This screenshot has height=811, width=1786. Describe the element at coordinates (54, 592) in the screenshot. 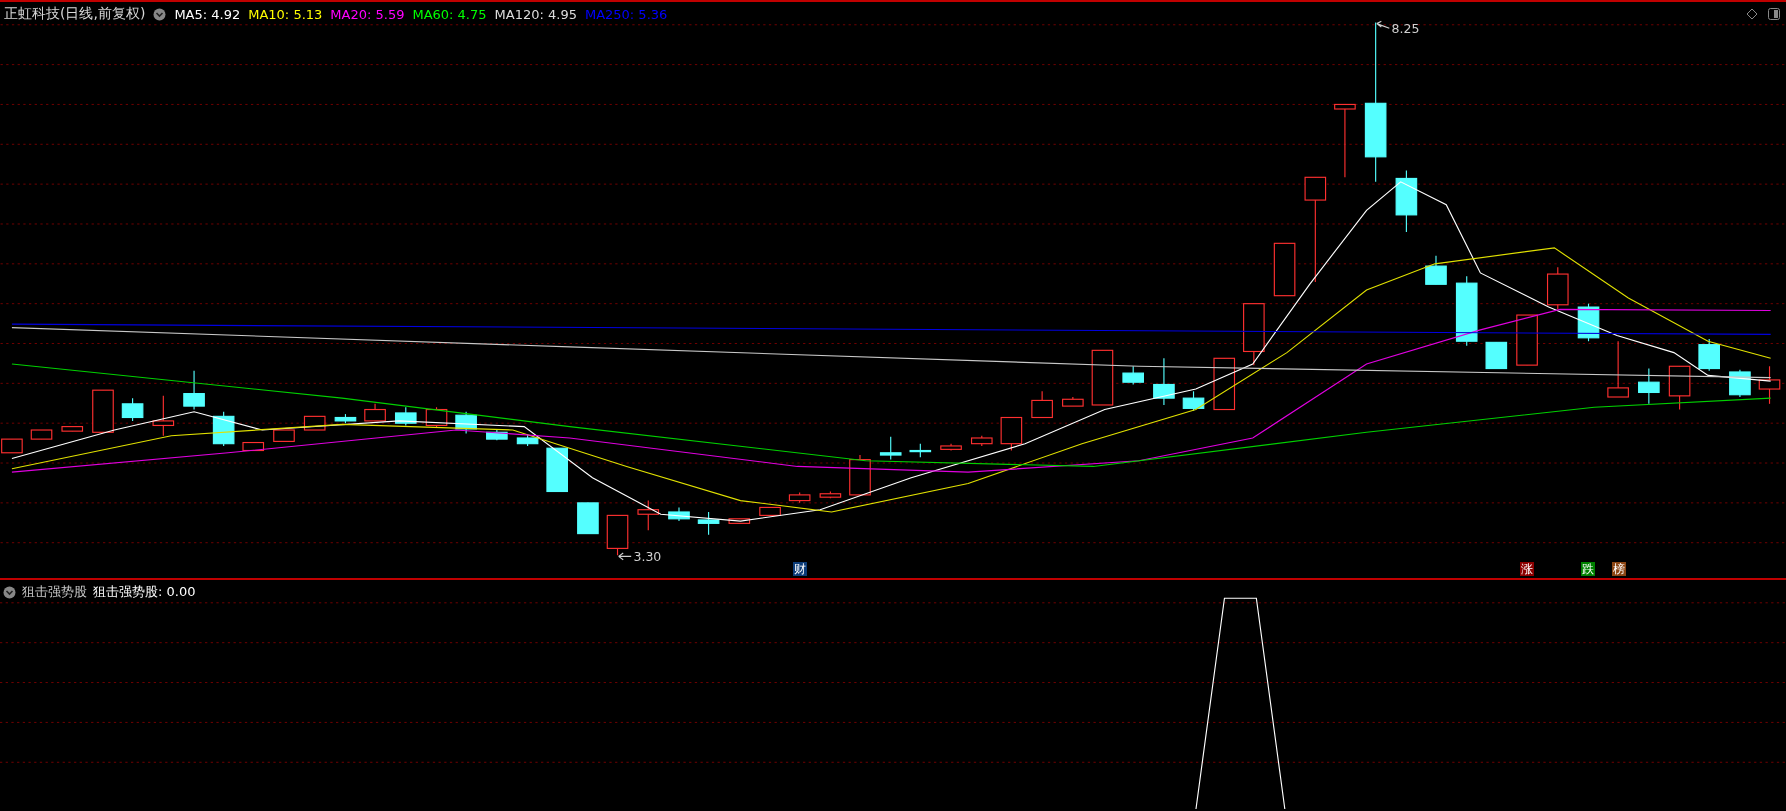

I see `indicator-title: 狙击强势股` at that location.